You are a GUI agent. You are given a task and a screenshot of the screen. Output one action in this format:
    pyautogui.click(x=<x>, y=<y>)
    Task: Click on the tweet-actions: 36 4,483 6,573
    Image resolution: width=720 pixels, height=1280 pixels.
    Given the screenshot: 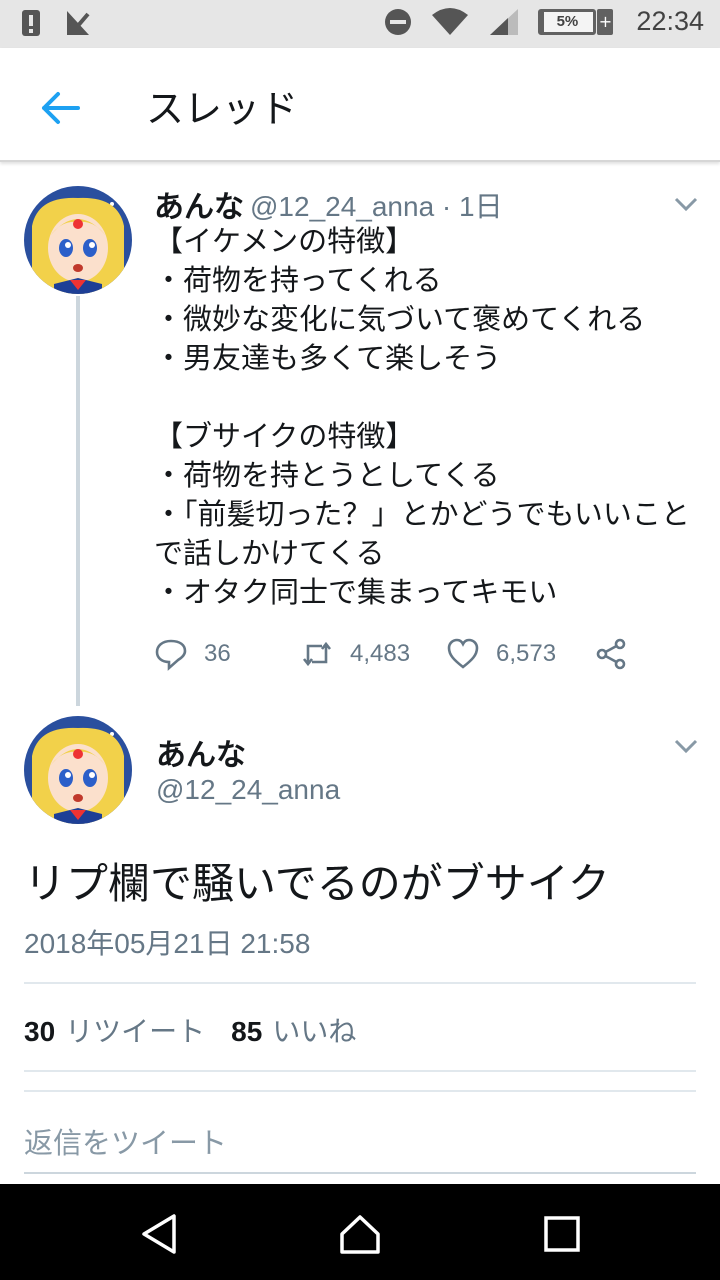 What is the action you would take?
    pyautogui.click(x=404, y=654)
    